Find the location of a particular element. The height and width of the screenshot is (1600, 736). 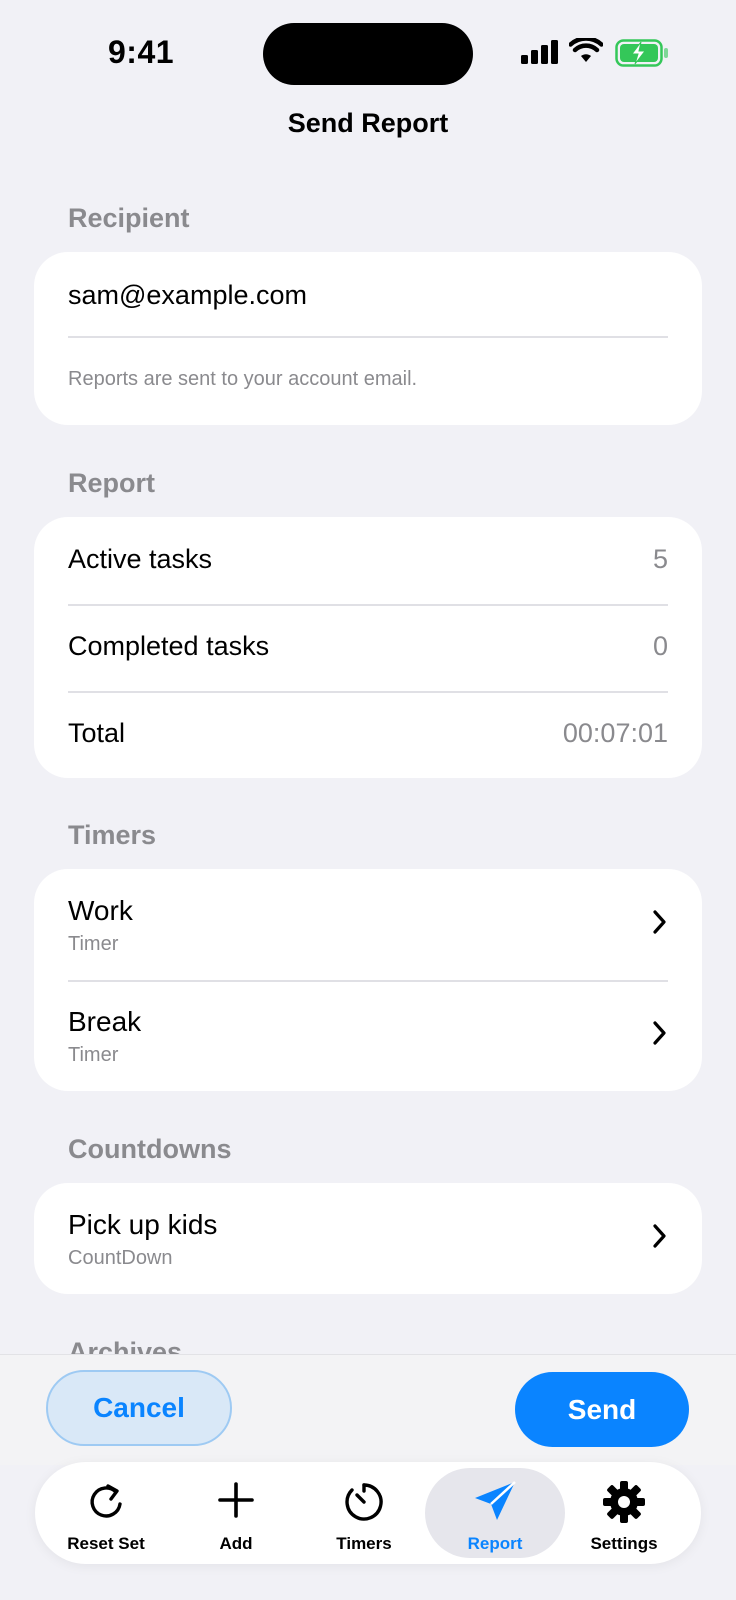

report-row-completed-tasks: Completed tasks 0 is located at coordinates (368, 647).